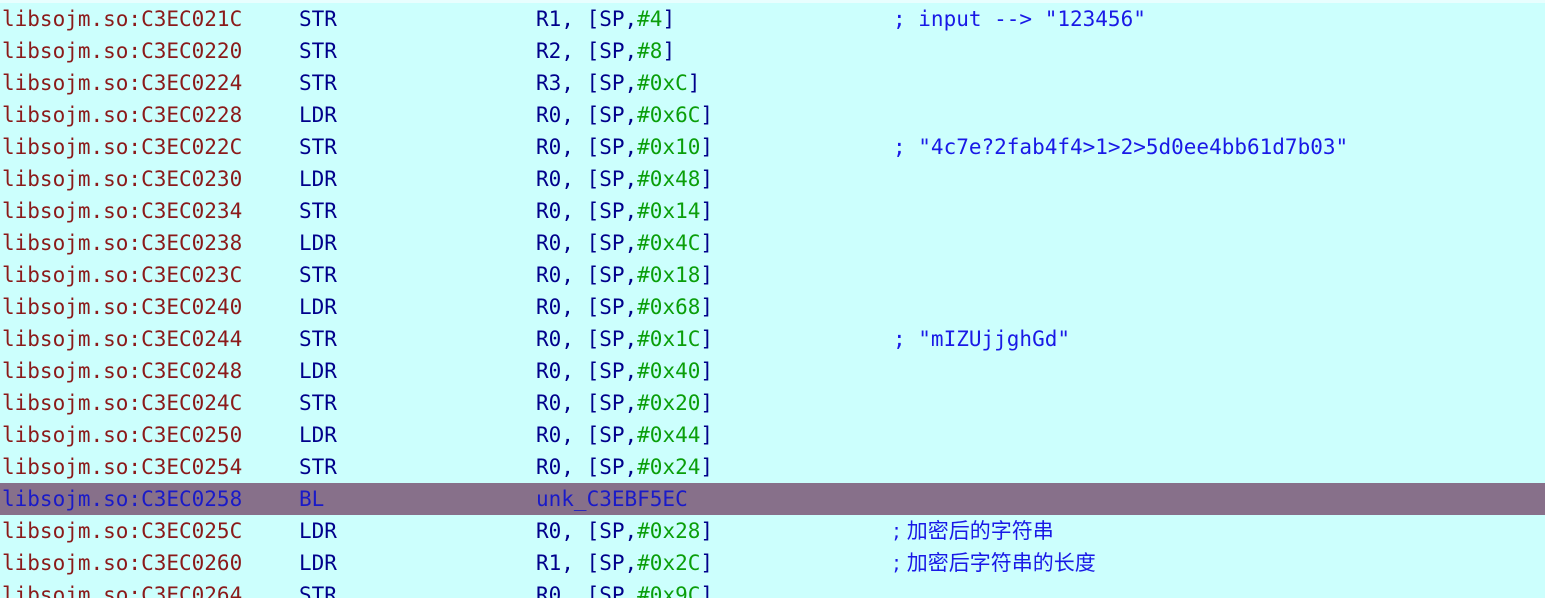 Image resolution: width=1545 pixels, height=598 pixels. I want to click on line-operands: R0, [SP,#0x9C], so click(624, 588).